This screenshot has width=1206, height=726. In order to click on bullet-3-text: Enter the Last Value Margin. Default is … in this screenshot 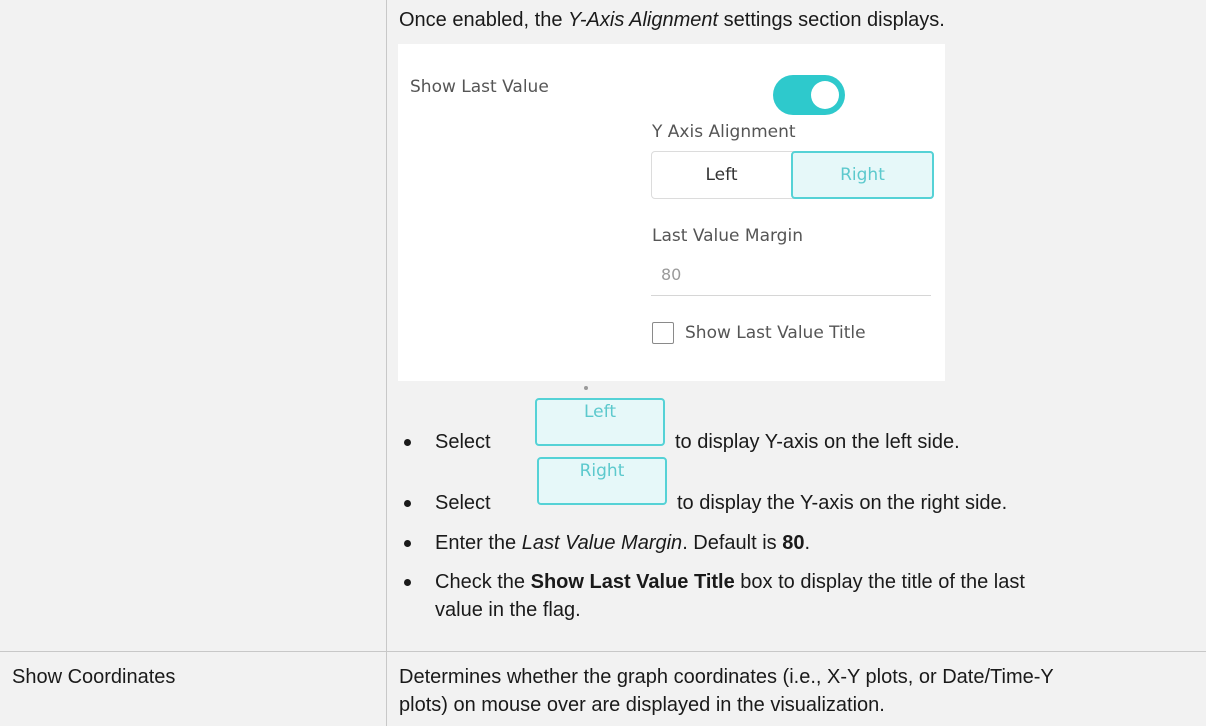, I will do `click(623, 543)`.